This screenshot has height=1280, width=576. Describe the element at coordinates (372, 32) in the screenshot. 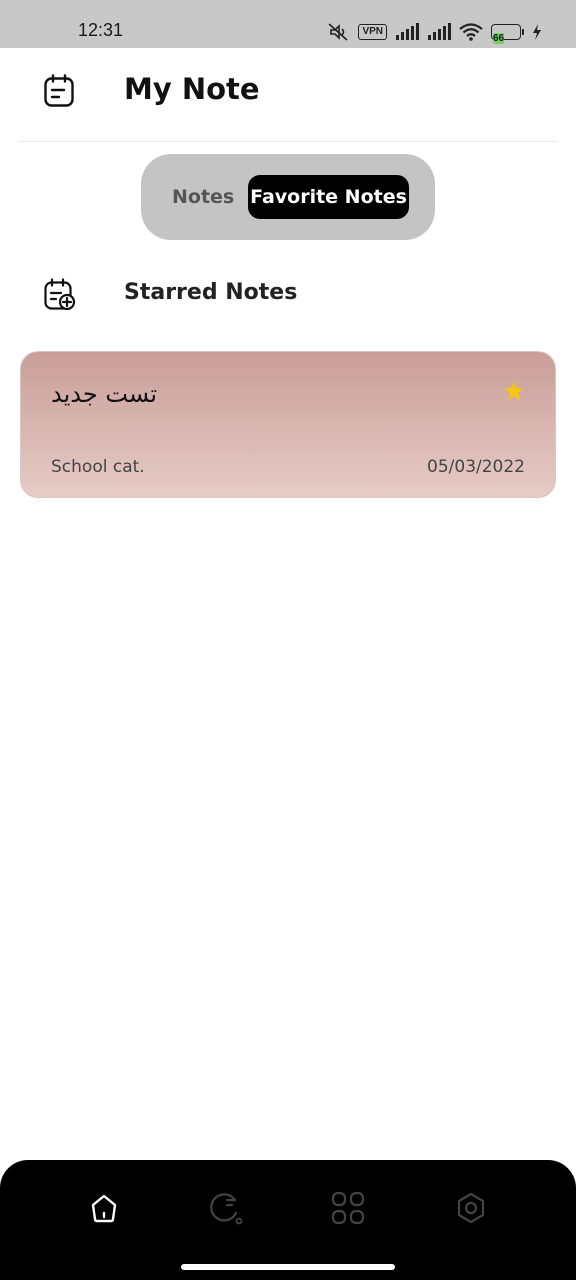

I see `vpn-icon: VPN` at that location.